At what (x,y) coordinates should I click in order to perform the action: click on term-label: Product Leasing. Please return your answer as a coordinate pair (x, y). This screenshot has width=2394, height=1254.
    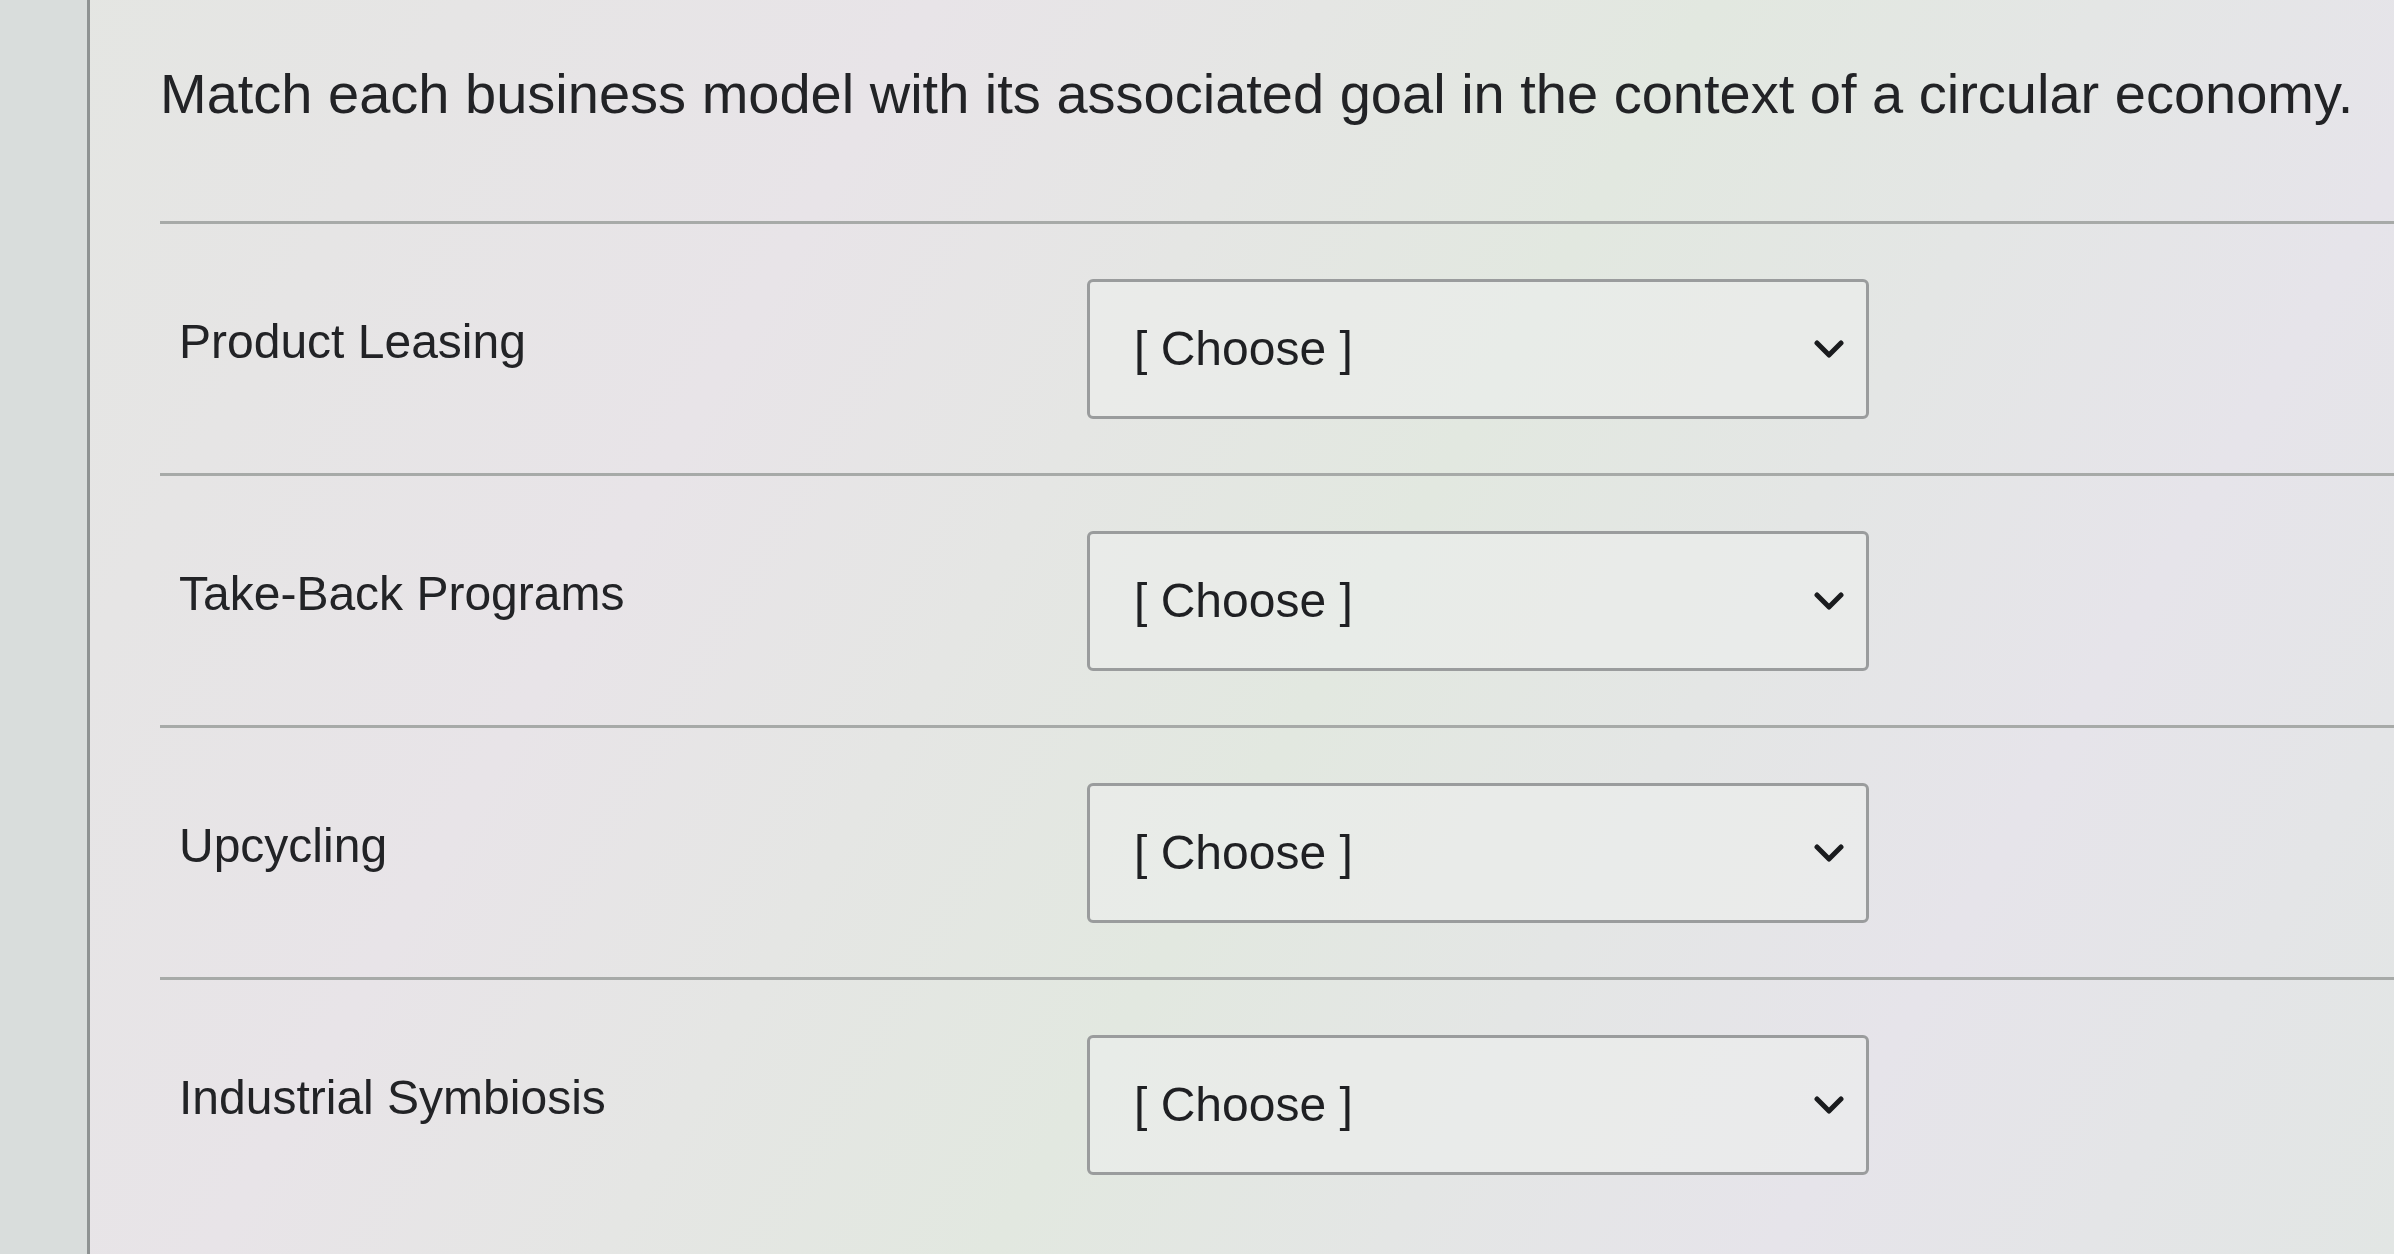
    Looking at the image, I should click on (352, 342).